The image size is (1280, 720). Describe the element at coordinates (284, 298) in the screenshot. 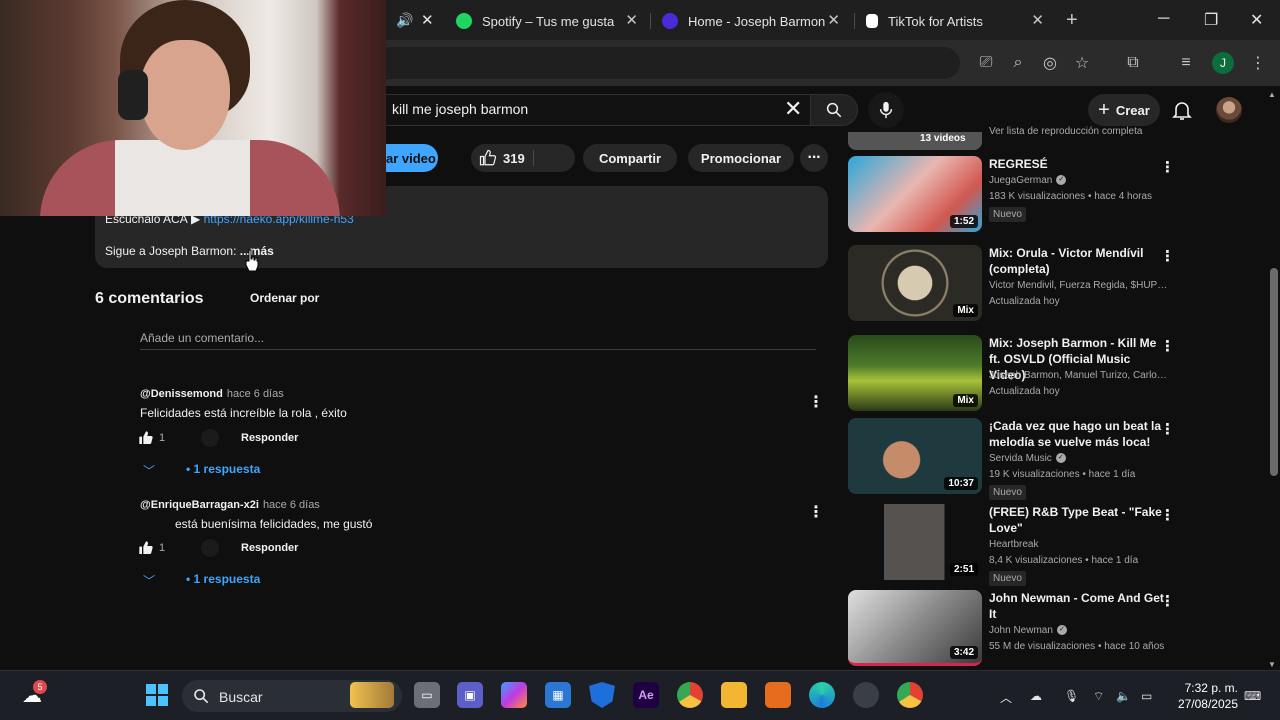

I see `sort-comments-button: Ordenar por` at that location.